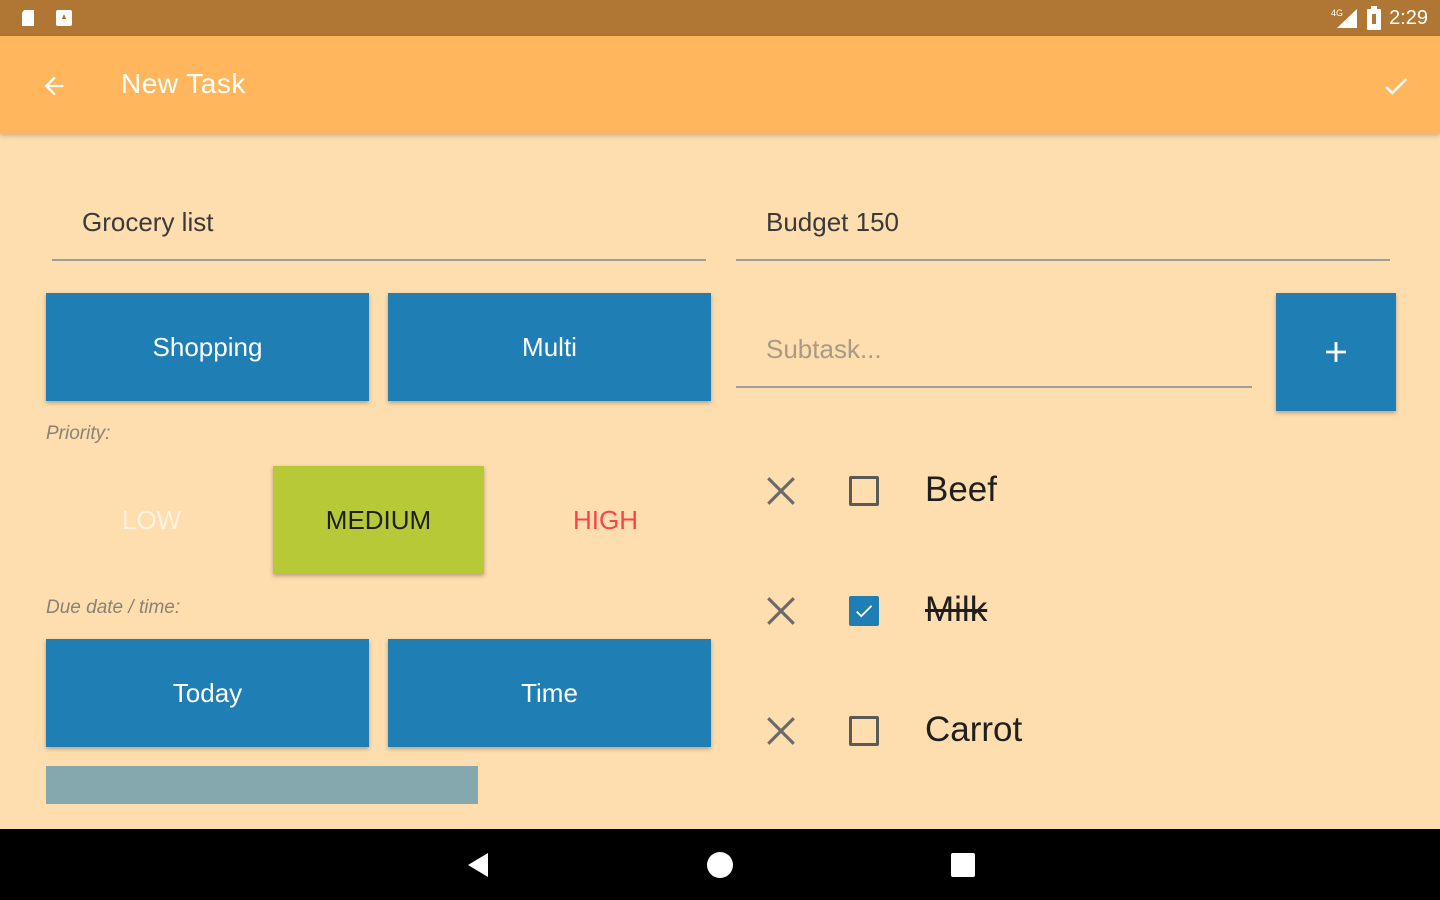  I want to click on back-button, so click(54, 86).